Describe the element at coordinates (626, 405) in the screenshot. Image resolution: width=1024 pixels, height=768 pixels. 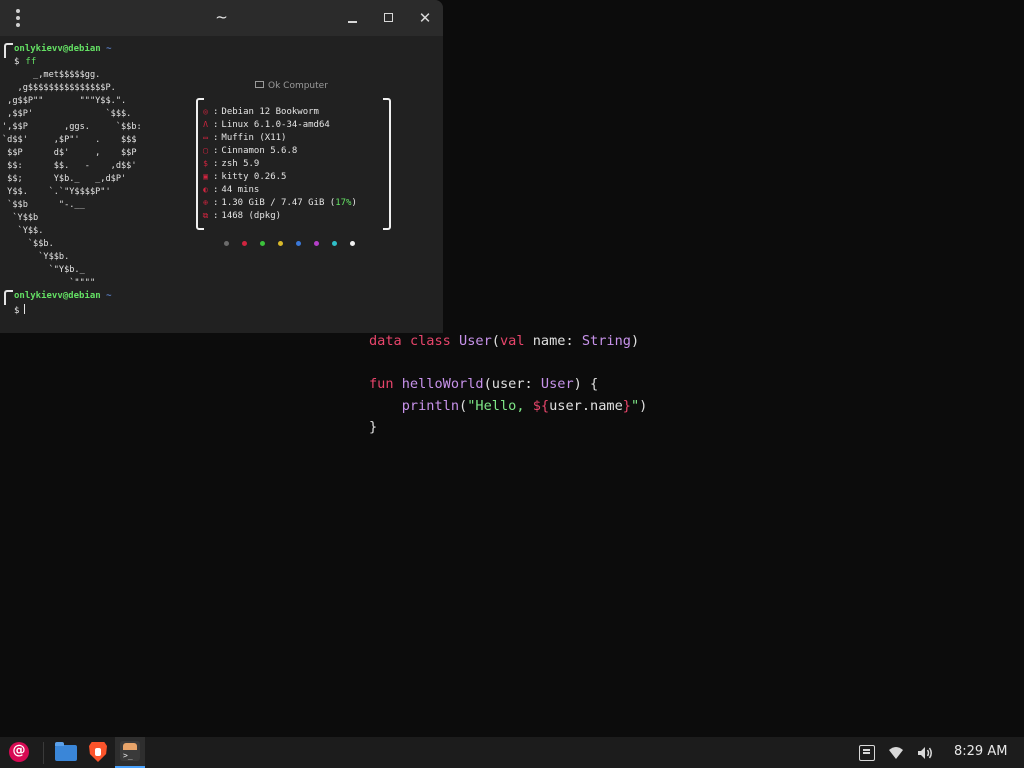
I see `code-interp: }` at that location.